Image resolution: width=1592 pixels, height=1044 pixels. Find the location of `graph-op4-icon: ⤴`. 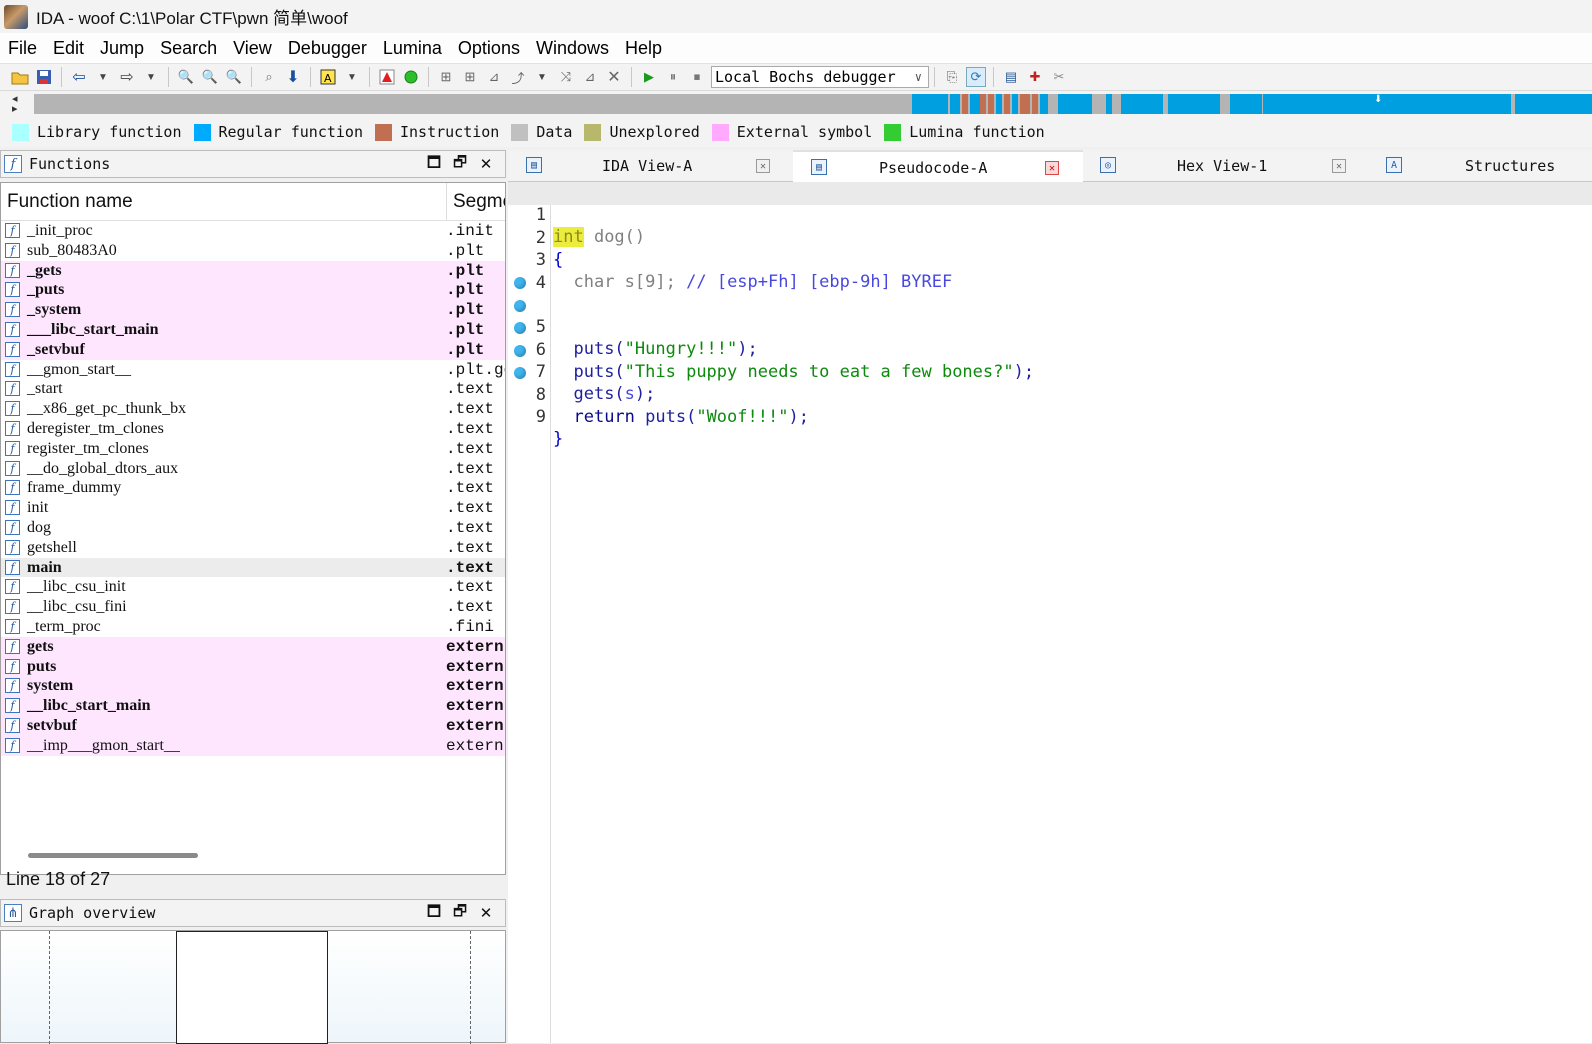

graph-op4-icon: ⤴ is located at coordinates (518, 77).